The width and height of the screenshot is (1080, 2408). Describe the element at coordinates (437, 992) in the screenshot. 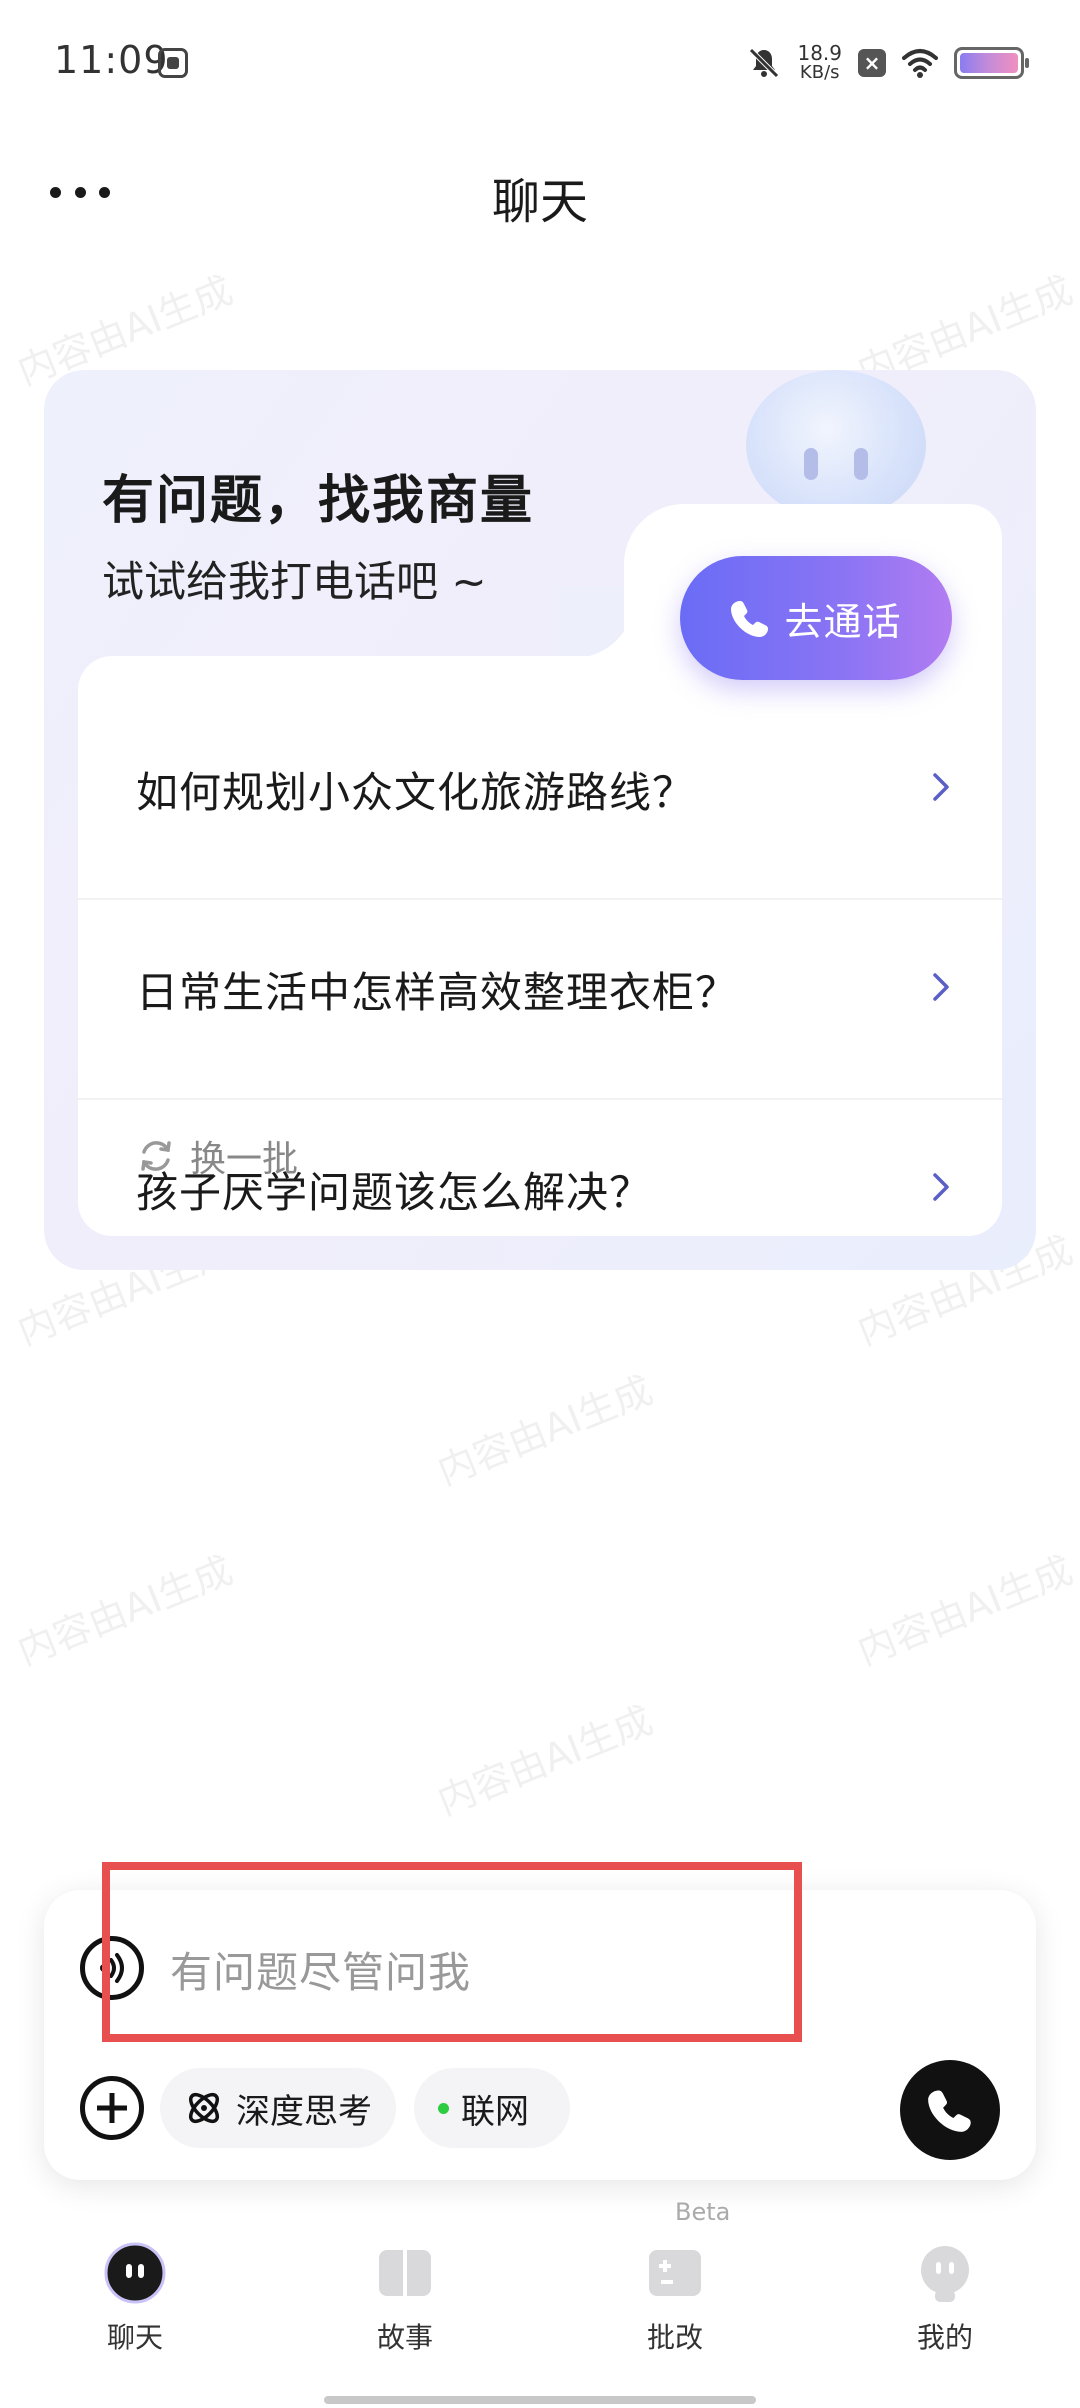

I see `question-text: 日常生活中怎样高效整理衣柜？` at that location.